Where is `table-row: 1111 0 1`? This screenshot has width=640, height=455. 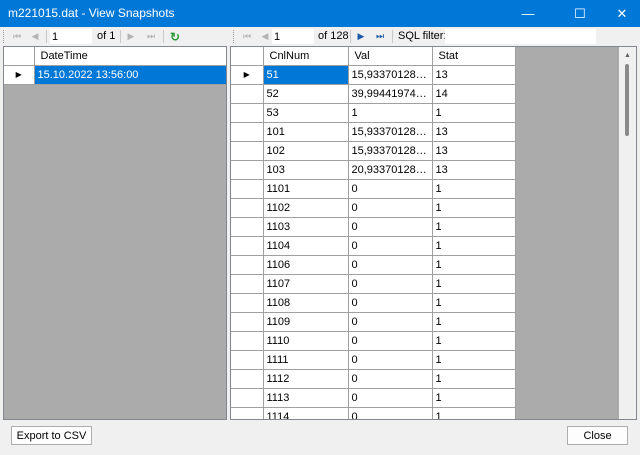 table-row: 1111 0 1 is located at coordinates (373, 360).